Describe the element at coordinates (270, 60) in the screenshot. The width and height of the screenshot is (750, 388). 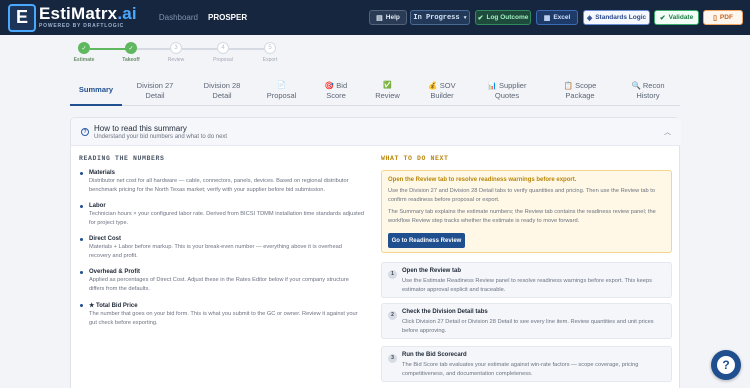
I see `step-label: Export` at that location.